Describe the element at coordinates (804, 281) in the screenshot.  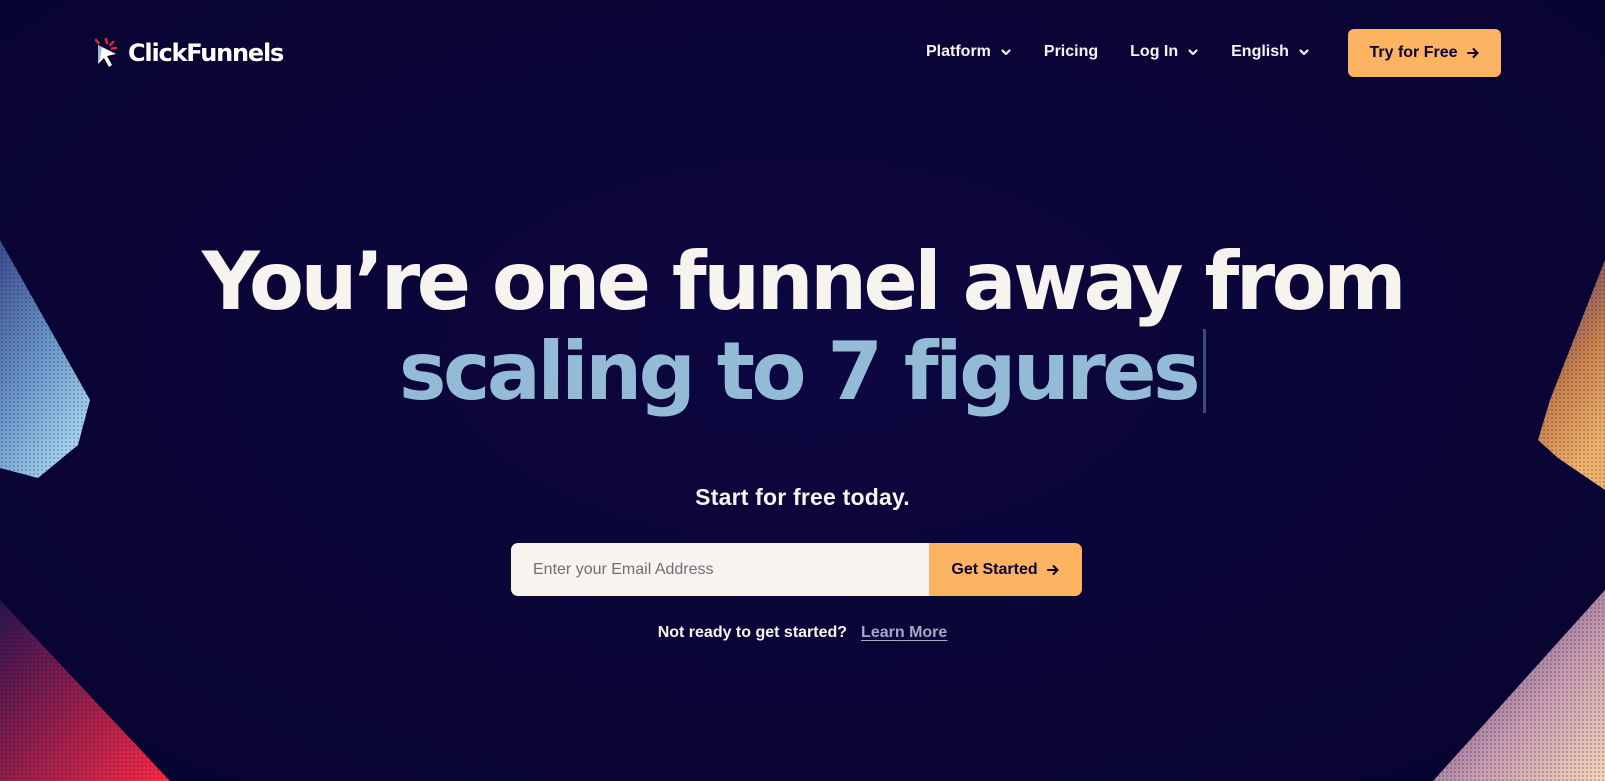
I see `hero-headline: You’re one funnel away from` at that location.